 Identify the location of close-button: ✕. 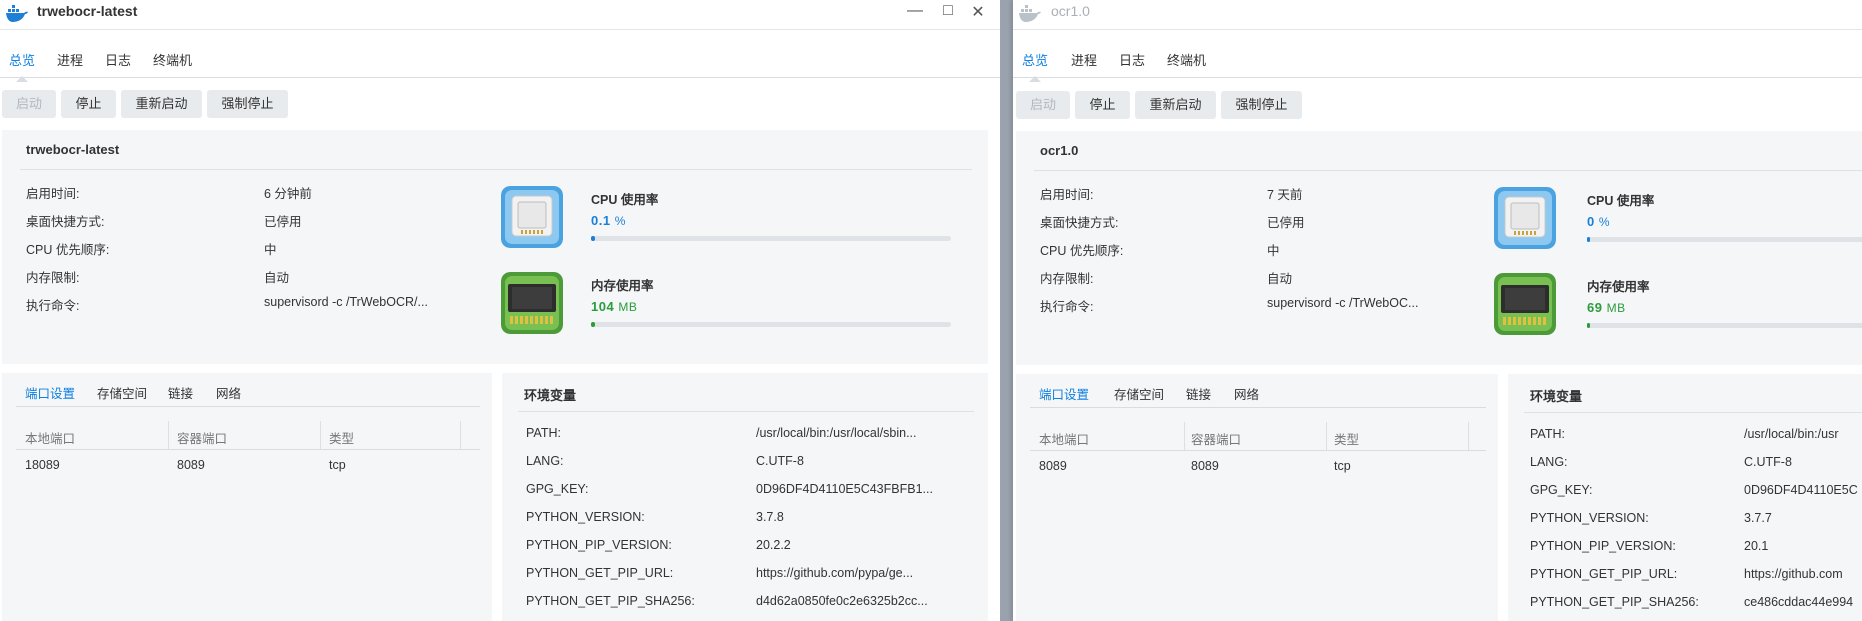
(978, 12).